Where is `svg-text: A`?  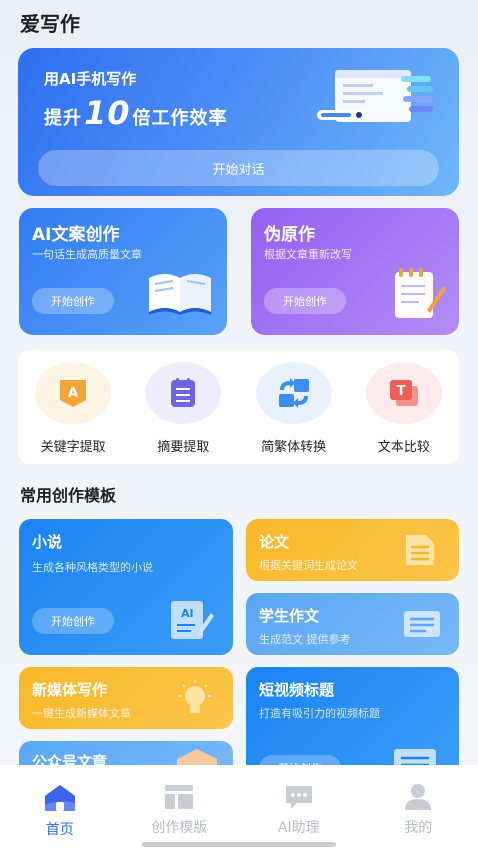
svg-text: A is located at coordinates (73, 393).